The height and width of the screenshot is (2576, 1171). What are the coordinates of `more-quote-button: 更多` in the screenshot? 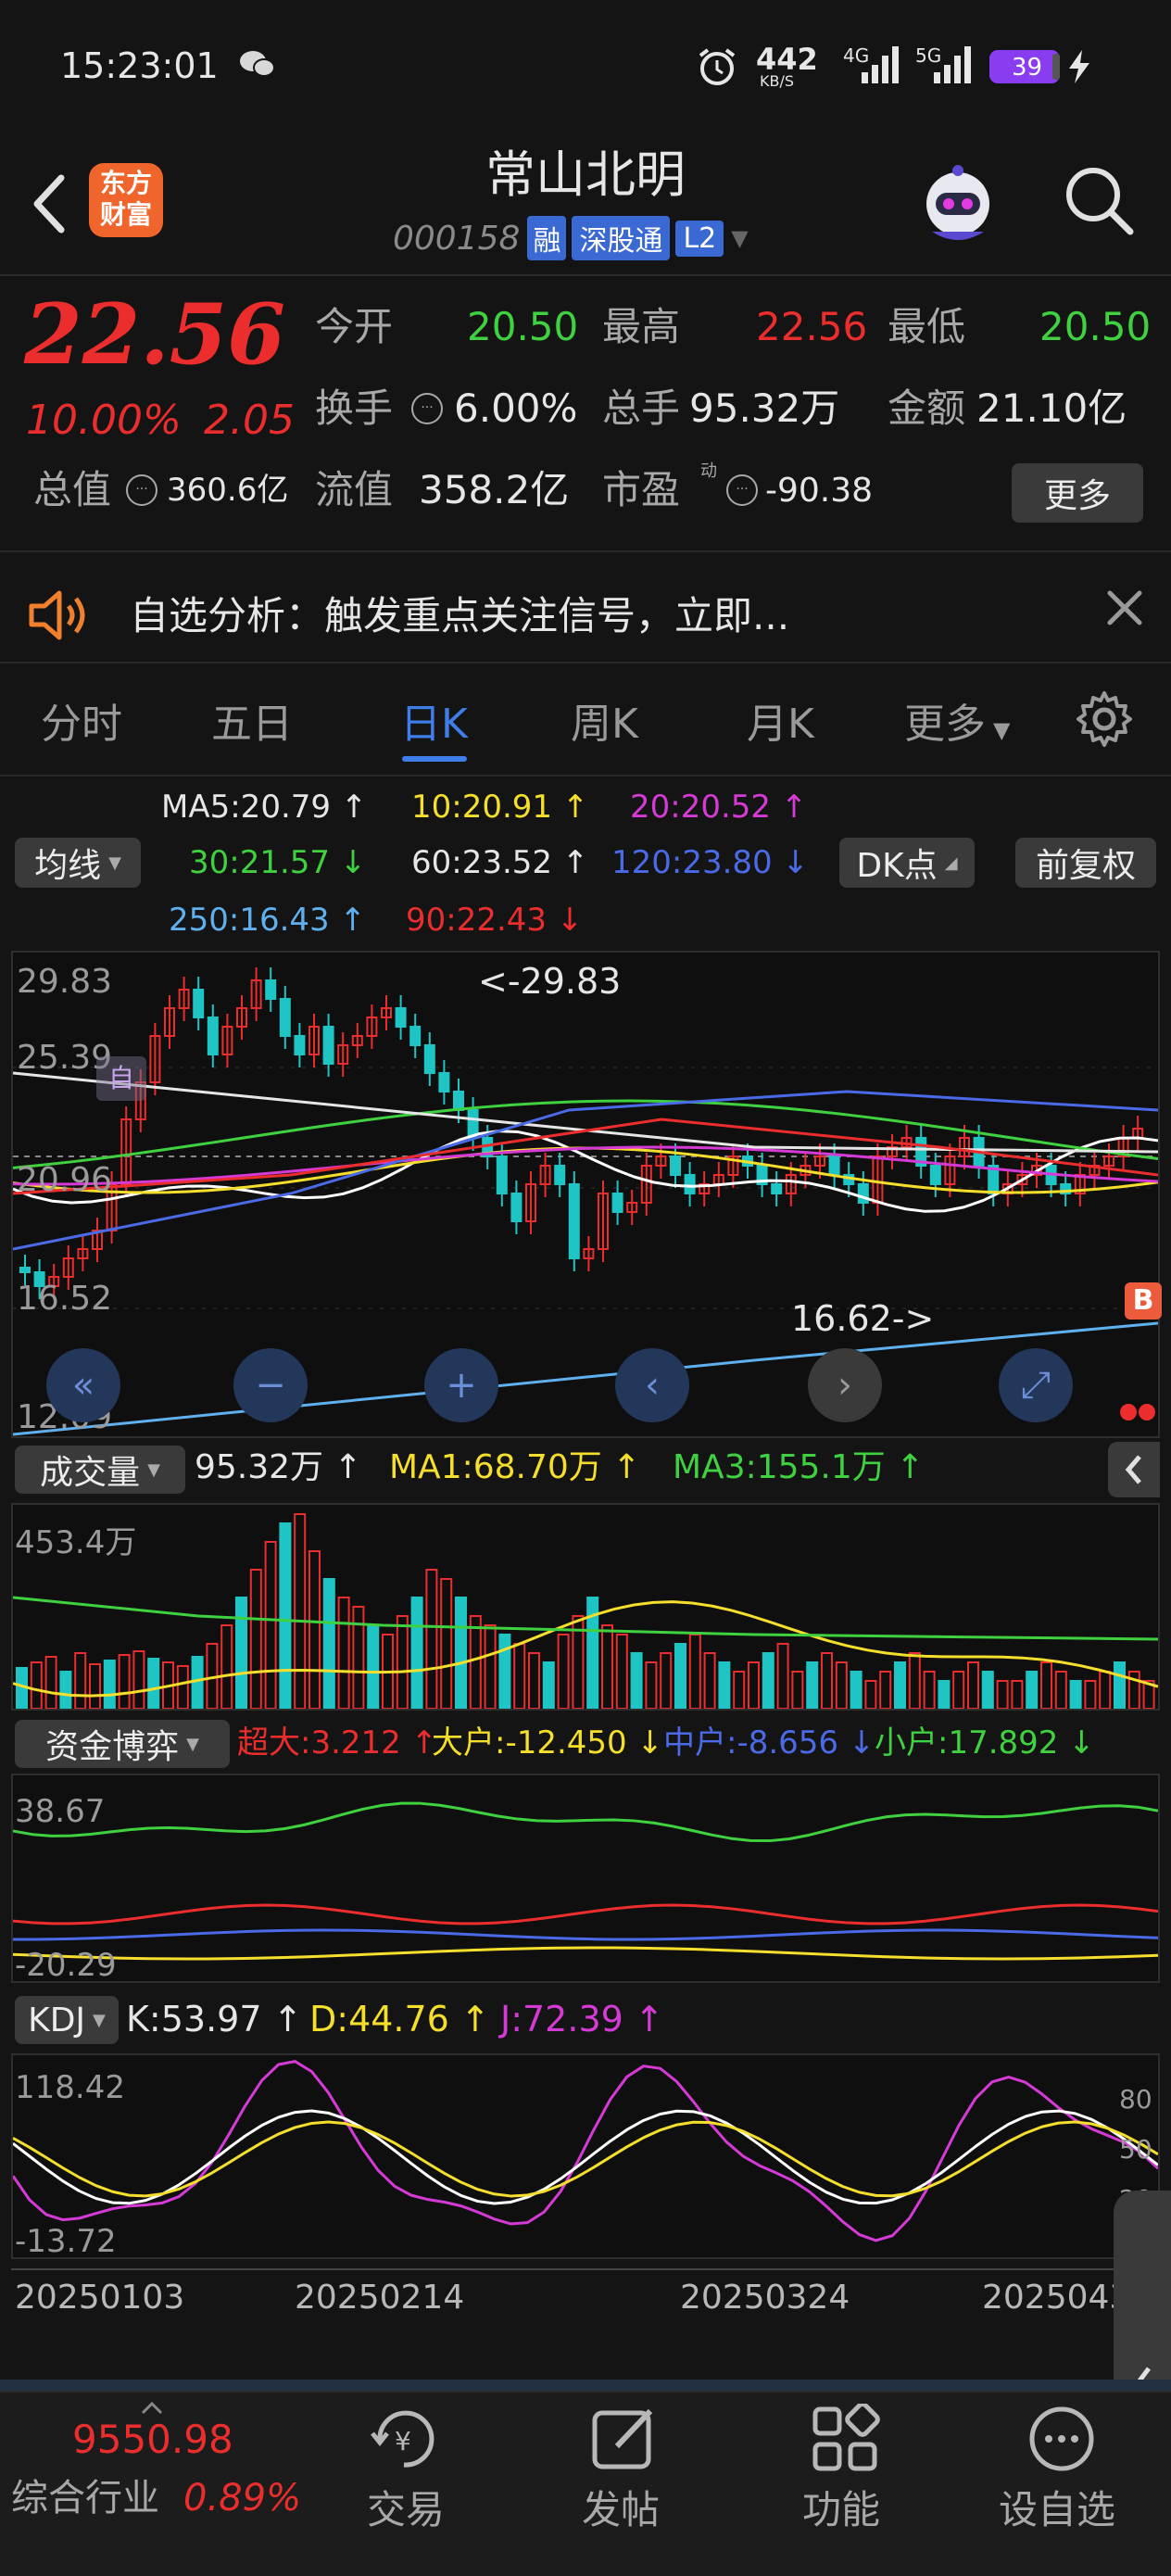 It's located at (1078, 493).